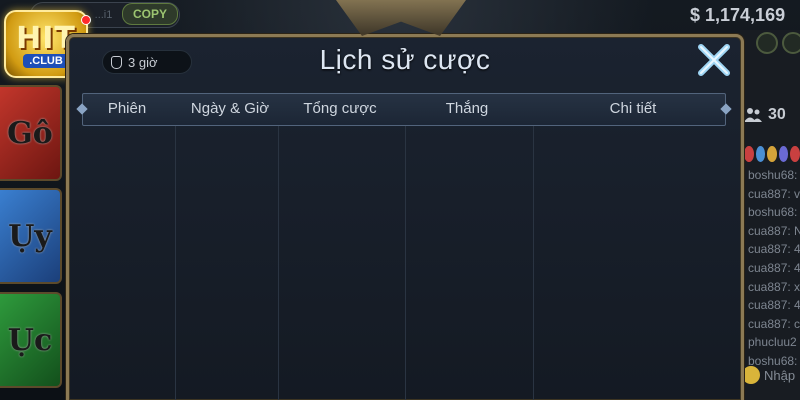 This screenshot has height=400, width=800. Describe the element at coordinates (86, 20) in the screenshot. I see `notification-dot` at that location.